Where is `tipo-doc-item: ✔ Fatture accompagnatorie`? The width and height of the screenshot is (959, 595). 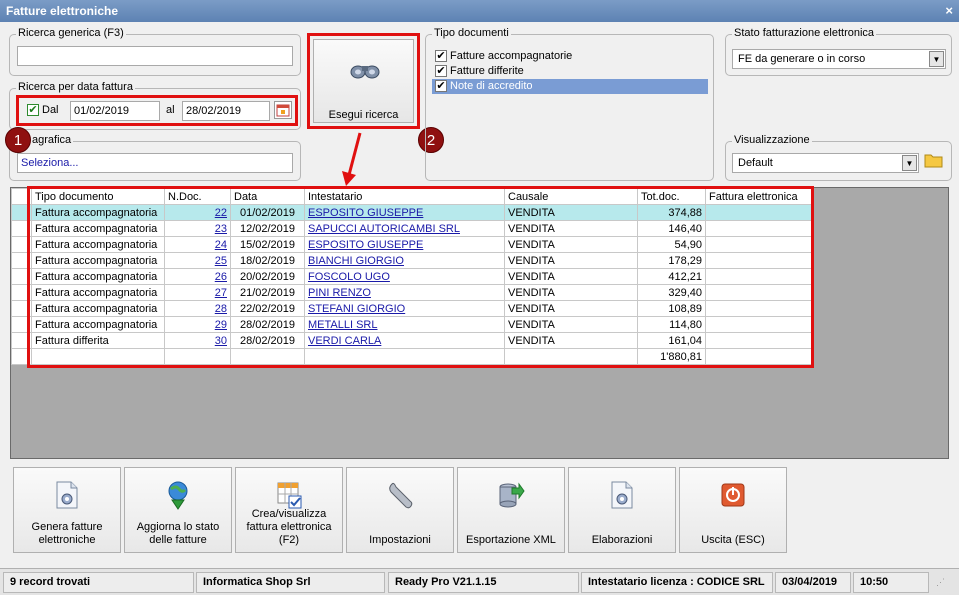
tipo-doc-item: ✔ Fatture accompagnatorie is located at coordinates (570, 56).